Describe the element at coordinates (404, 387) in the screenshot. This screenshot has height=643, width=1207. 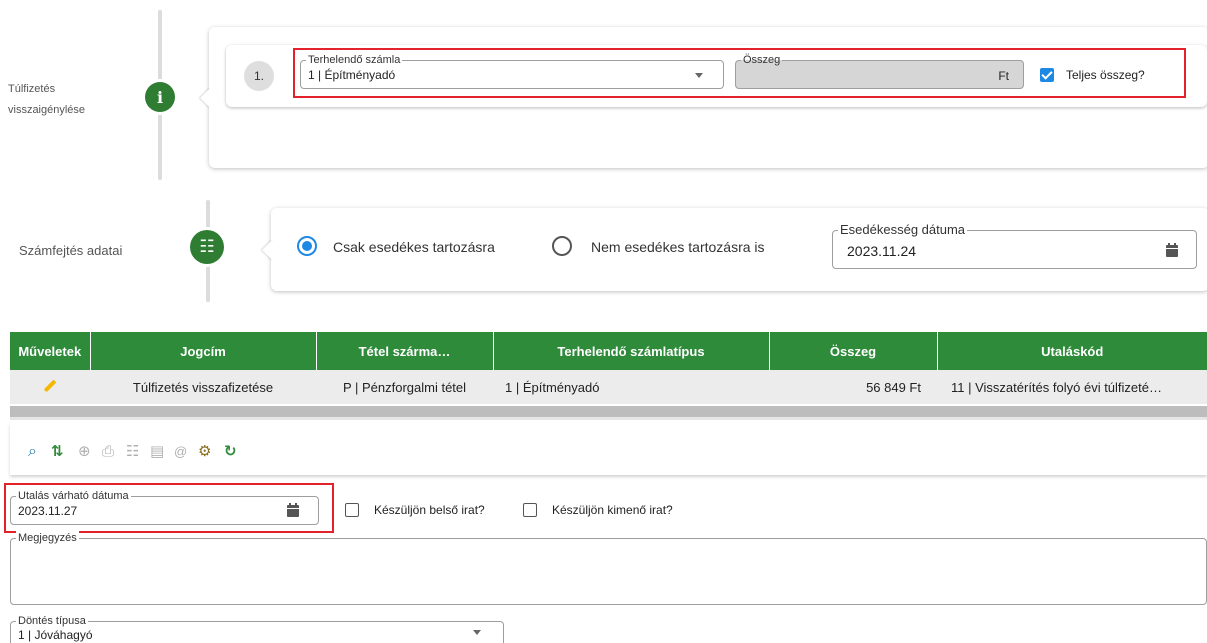
I see `cell-origin: P | Pénzforgalmi tétel` at that location.